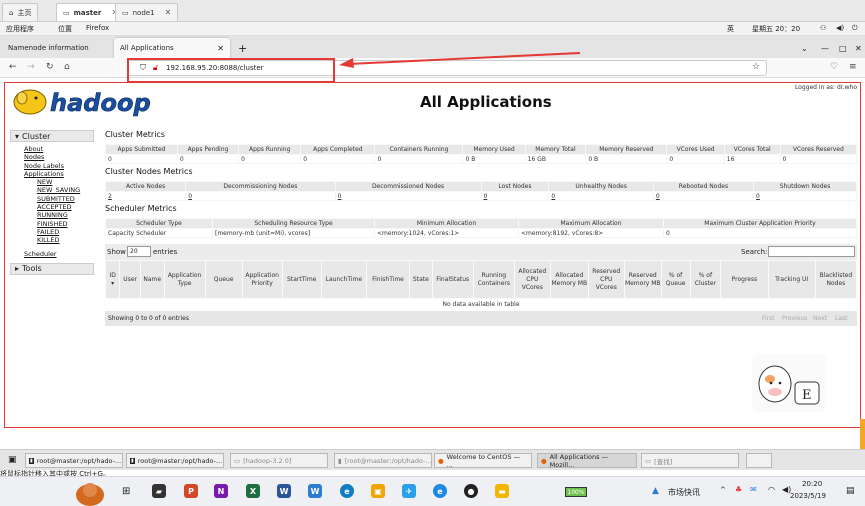 This screenshot has width=865, height=506. What do you see at coordinates (59, 174) in the screenshot?
I see `sidebar-link-applications: Applications` at bounding box center [59, 174].